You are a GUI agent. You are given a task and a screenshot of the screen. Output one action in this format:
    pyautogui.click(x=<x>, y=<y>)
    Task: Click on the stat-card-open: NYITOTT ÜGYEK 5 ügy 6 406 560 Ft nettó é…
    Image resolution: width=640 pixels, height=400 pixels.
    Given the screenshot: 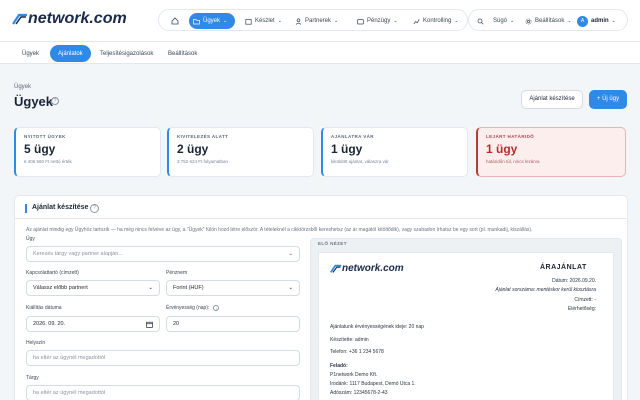 What is the action you would take?
    pyautogui.click(x=87, y=152)
    